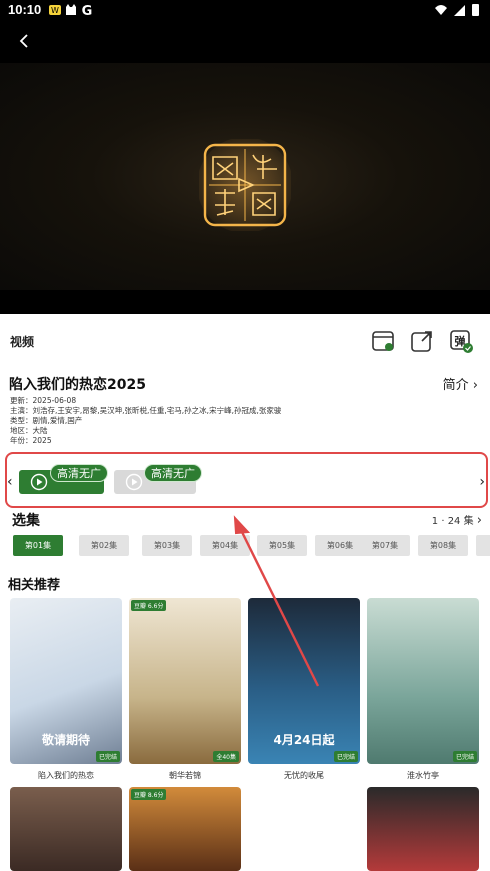 This screenshot has width=490, height=871. I want to click on recommend-title: 无忧的收尾, so click(304, 775).